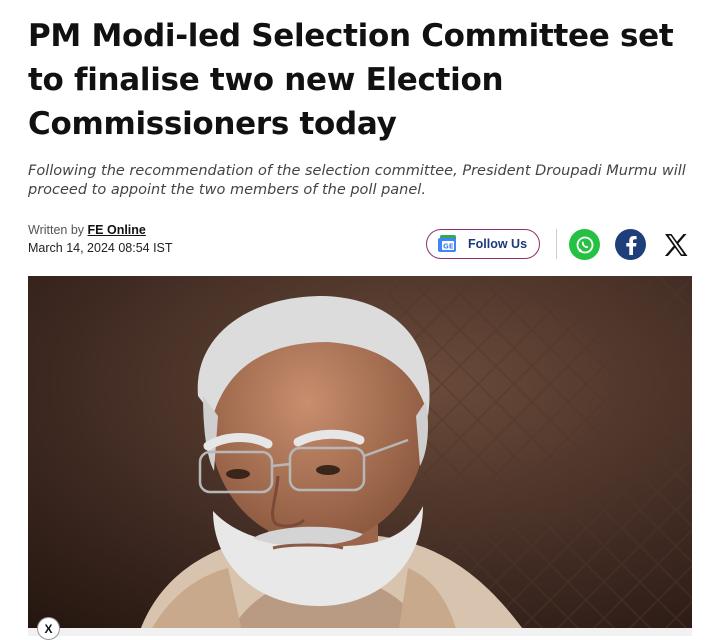 The width and height of the screenshot is (720, 640). I want to click on svg-text: GE, so click(448, 247).